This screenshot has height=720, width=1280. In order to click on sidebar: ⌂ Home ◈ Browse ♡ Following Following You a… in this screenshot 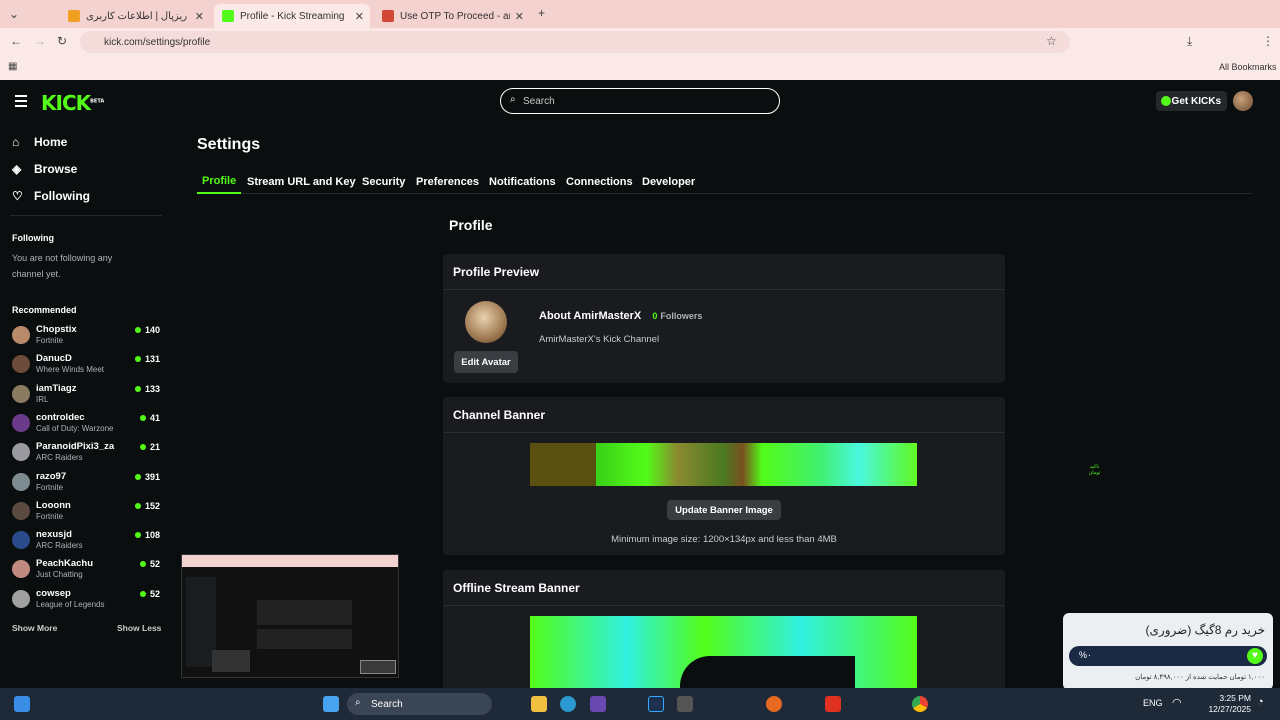, I will do `click(85, 405)`.